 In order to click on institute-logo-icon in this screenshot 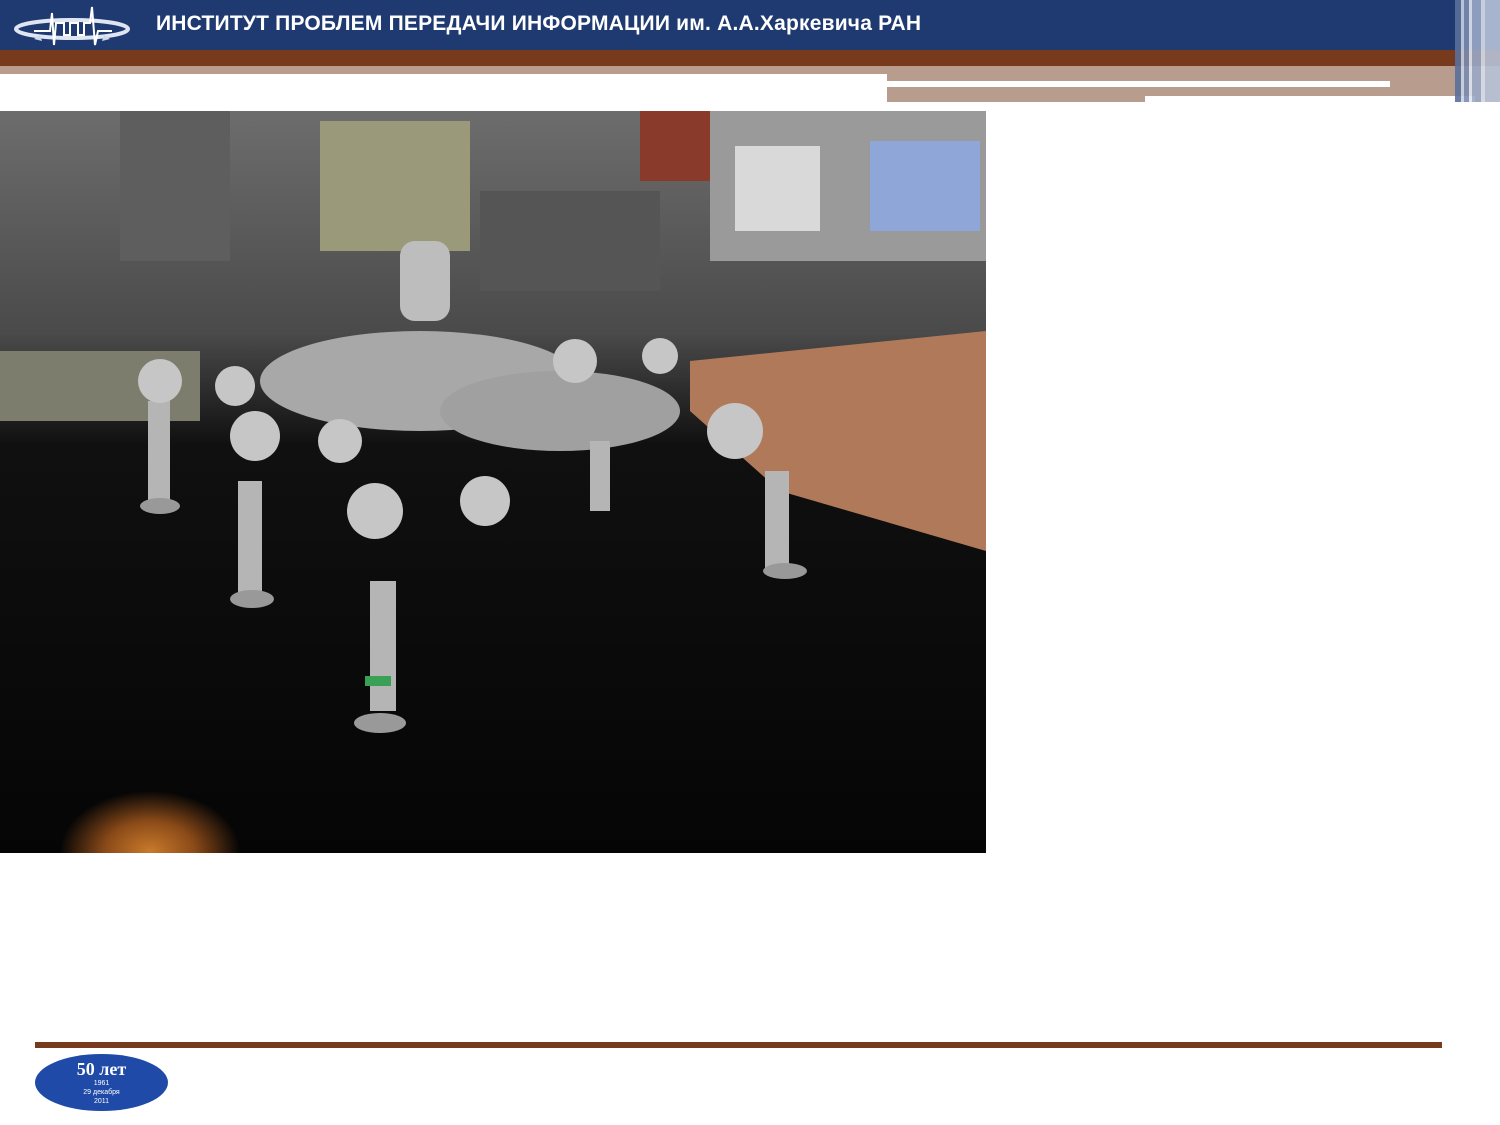, I will do `click(72, 26)`.